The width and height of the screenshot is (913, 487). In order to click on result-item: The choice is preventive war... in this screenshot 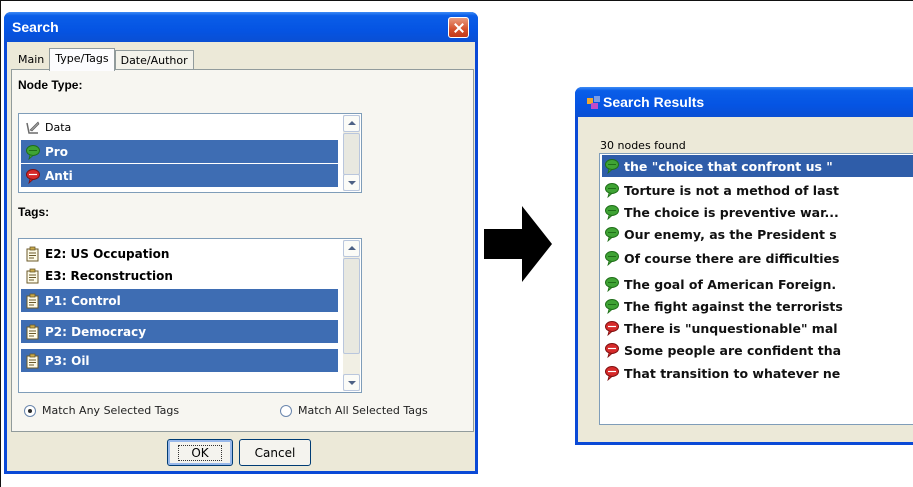, I will do `click(757, 212)`.